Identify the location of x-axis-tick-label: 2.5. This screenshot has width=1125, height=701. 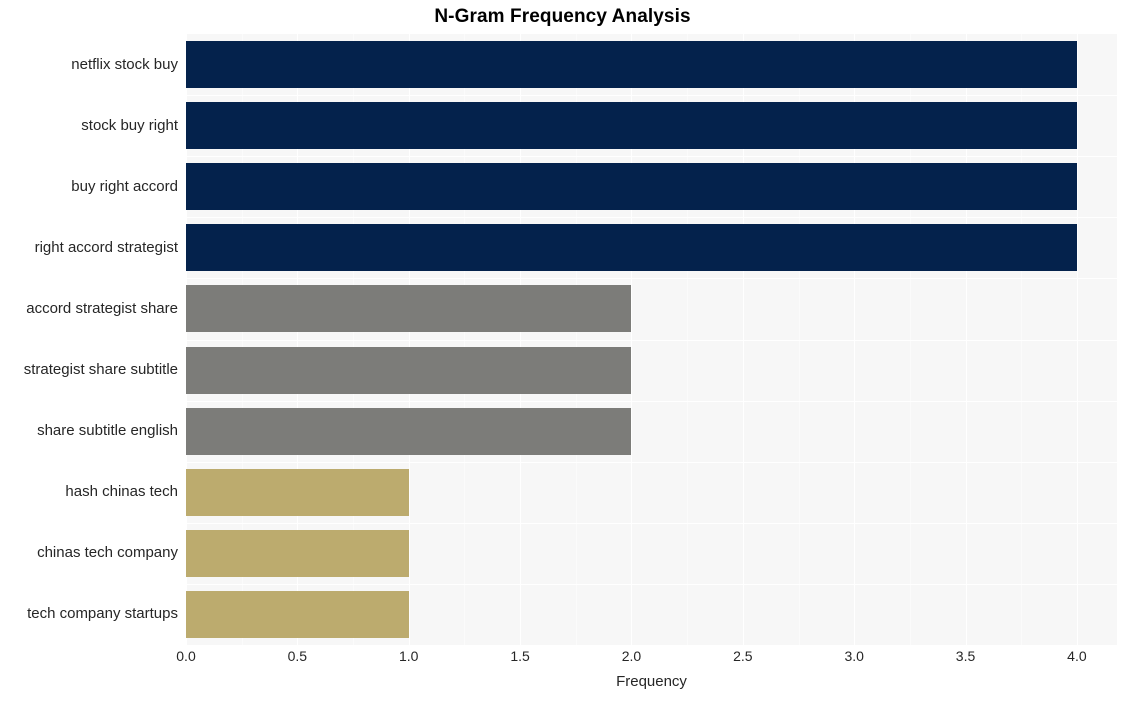
(743, 656).